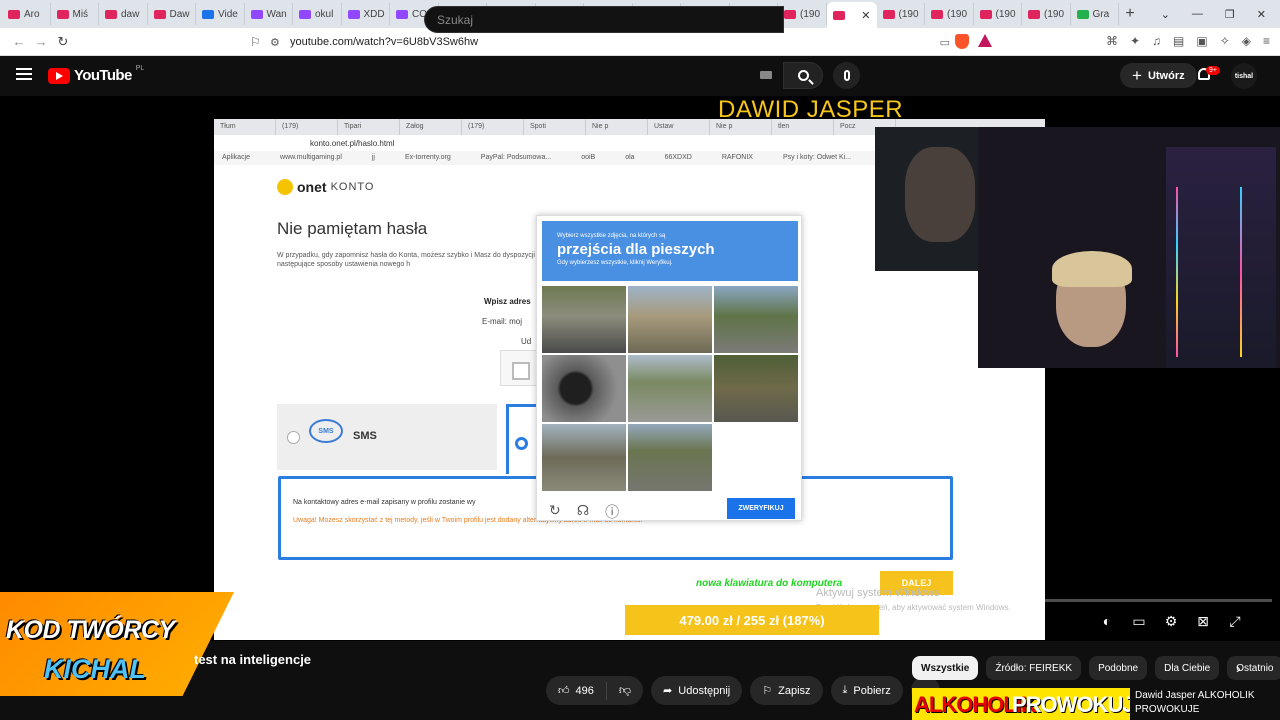 This screenshot has width=1280, height=720. I want to click on autoplay-toggle-icon: ◐, so click(1107, 621).